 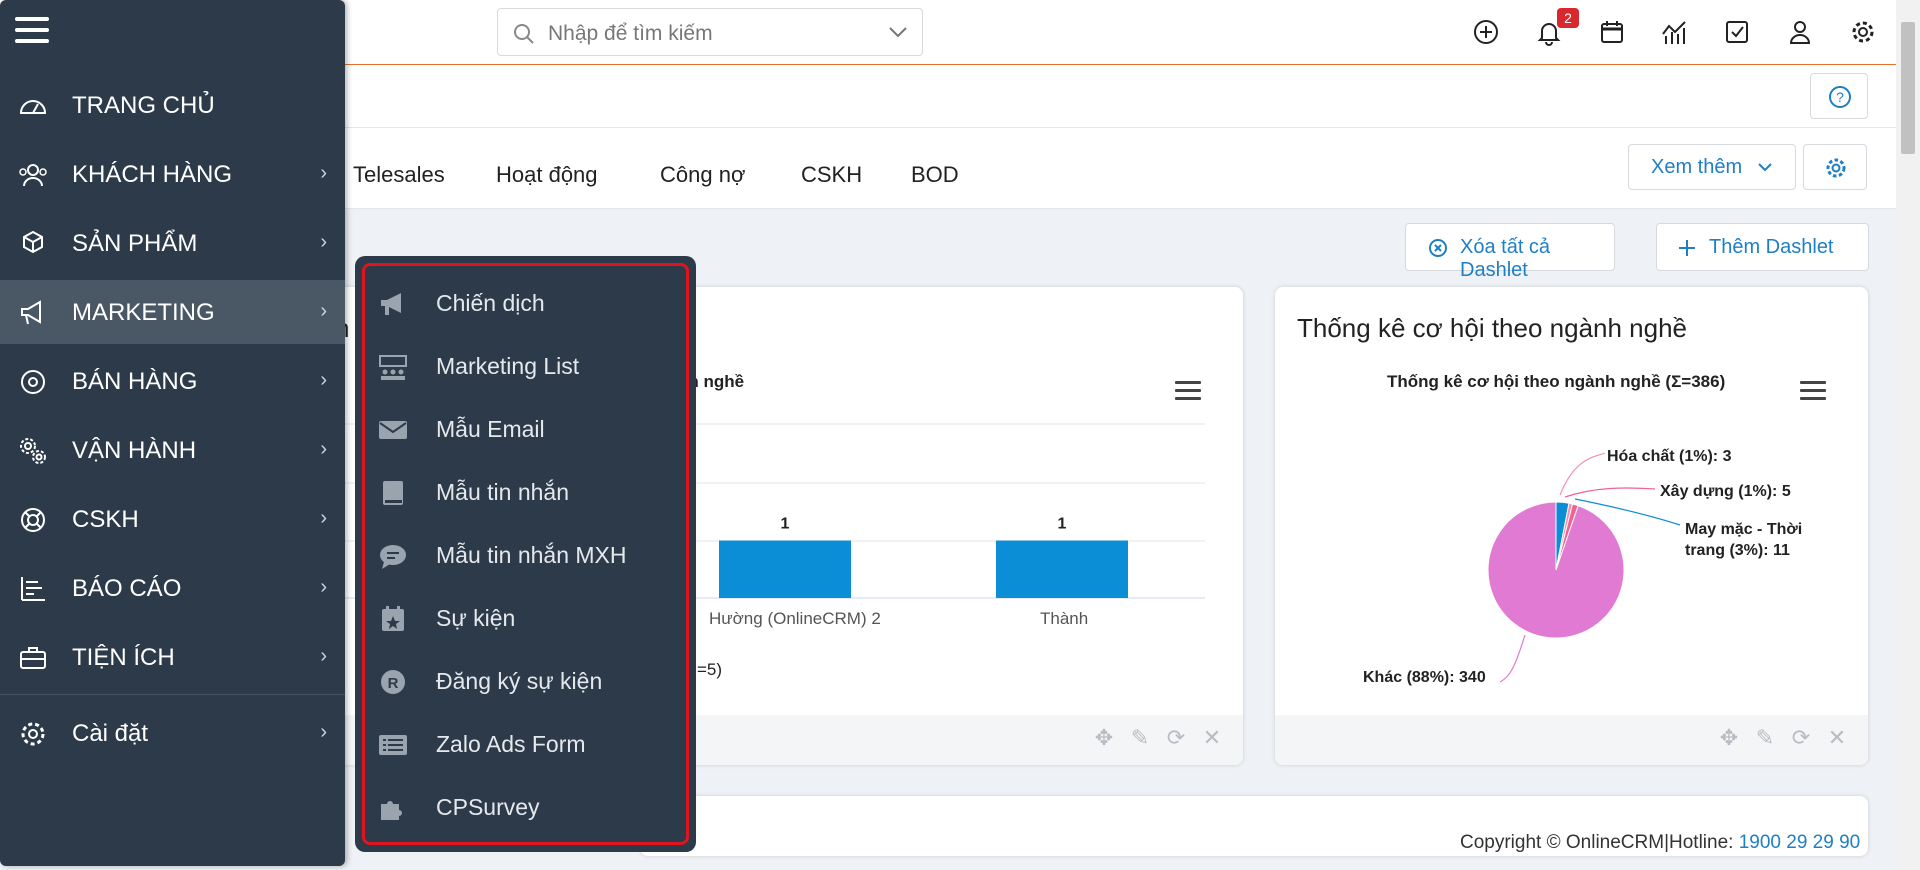 I want to click on see-more-button: Xem thêm, so click(x=1712, y=167).